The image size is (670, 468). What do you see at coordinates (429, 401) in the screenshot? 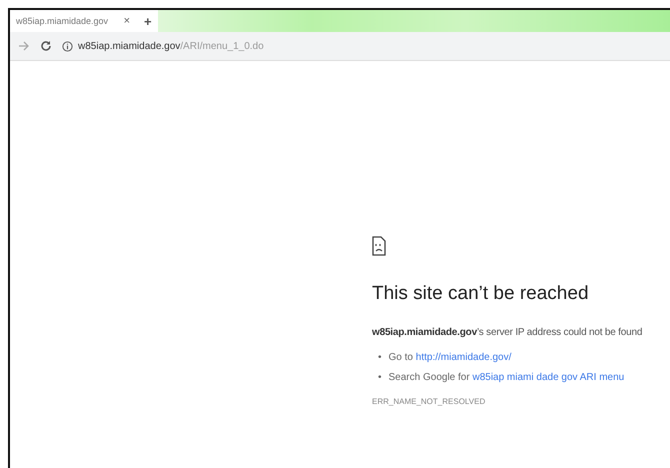
I see `error-code: ERR_NAME_NOT_RESOLVED` at bounding box center [429, 401].